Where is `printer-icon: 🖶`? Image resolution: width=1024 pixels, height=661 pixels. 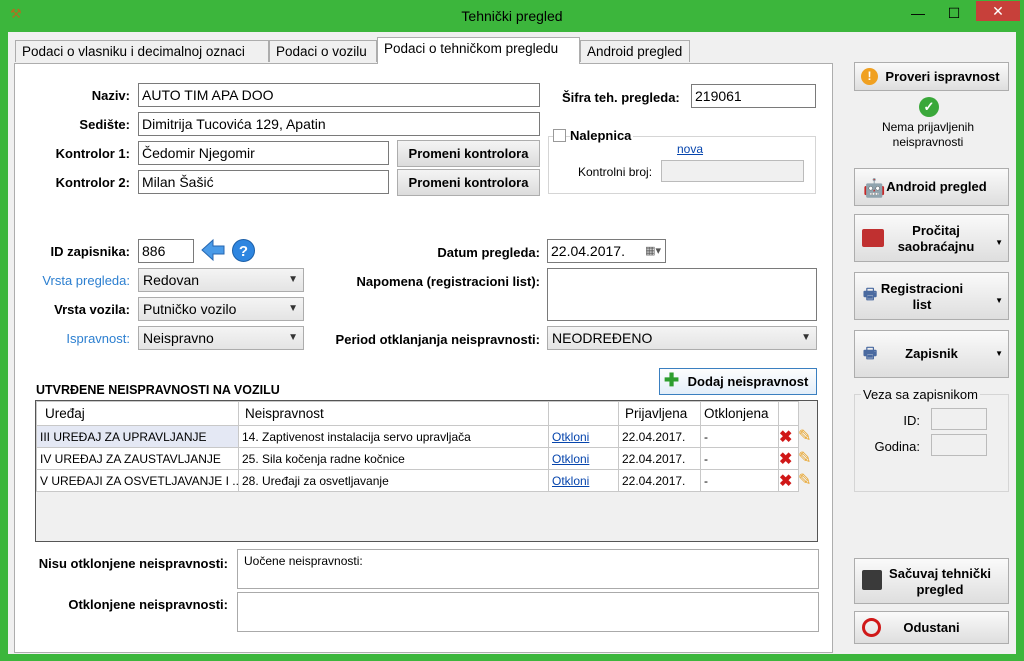
printer-icon: 🖶 is located at coordinates (870, 294).